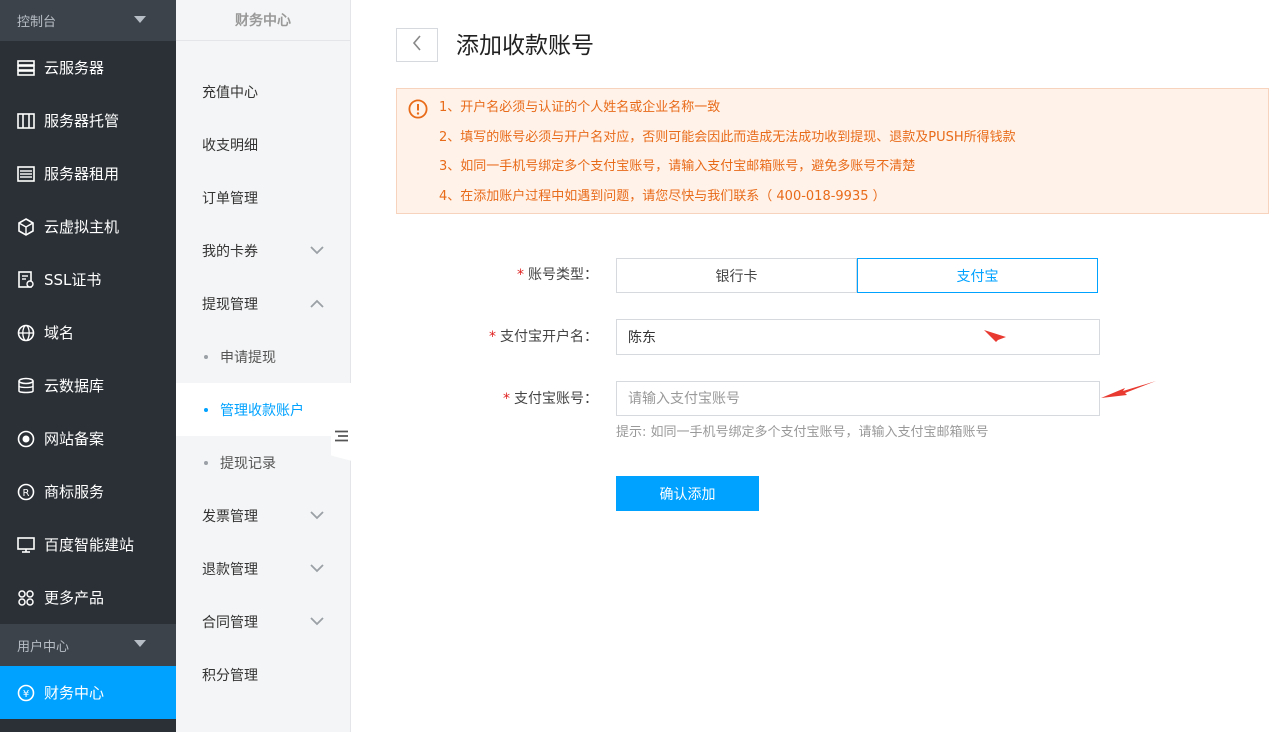 The width and height of the screenshot is (1269, 732). Describe the element at coordinates (74, 439) in the screenshot. I see `sidebar-item-label: 网站备案` at that location.